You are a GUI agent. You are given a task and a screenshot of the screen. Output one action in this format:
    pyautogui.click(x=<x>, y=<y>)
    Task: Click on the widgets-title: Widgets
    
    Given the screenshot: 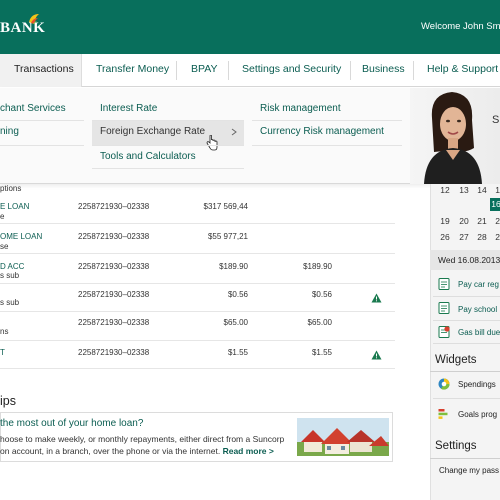 What is the action you would take?
    pyautogui.click(x=456, y=360)
    